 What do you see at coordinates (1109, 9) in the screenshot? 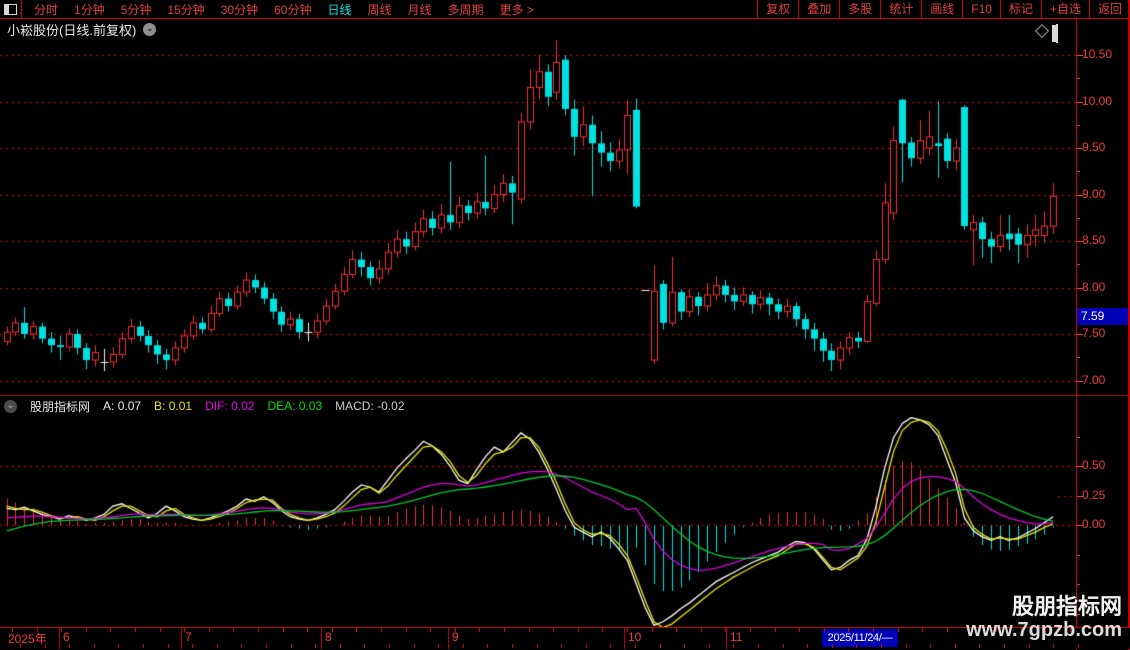
I see `toolbar-button-返回: 返回` at bounding box center [1109, 9].